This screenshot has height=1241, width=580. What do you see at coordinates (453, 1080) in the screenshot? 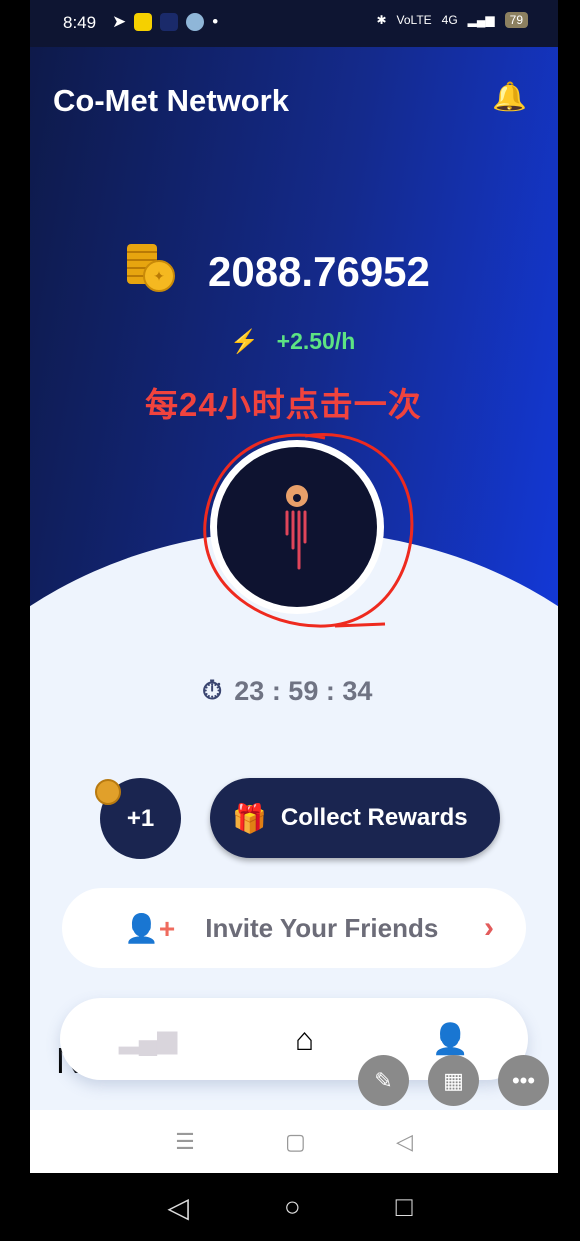
I see `grid-icon: ▦` at bounding box center [453, 1080].